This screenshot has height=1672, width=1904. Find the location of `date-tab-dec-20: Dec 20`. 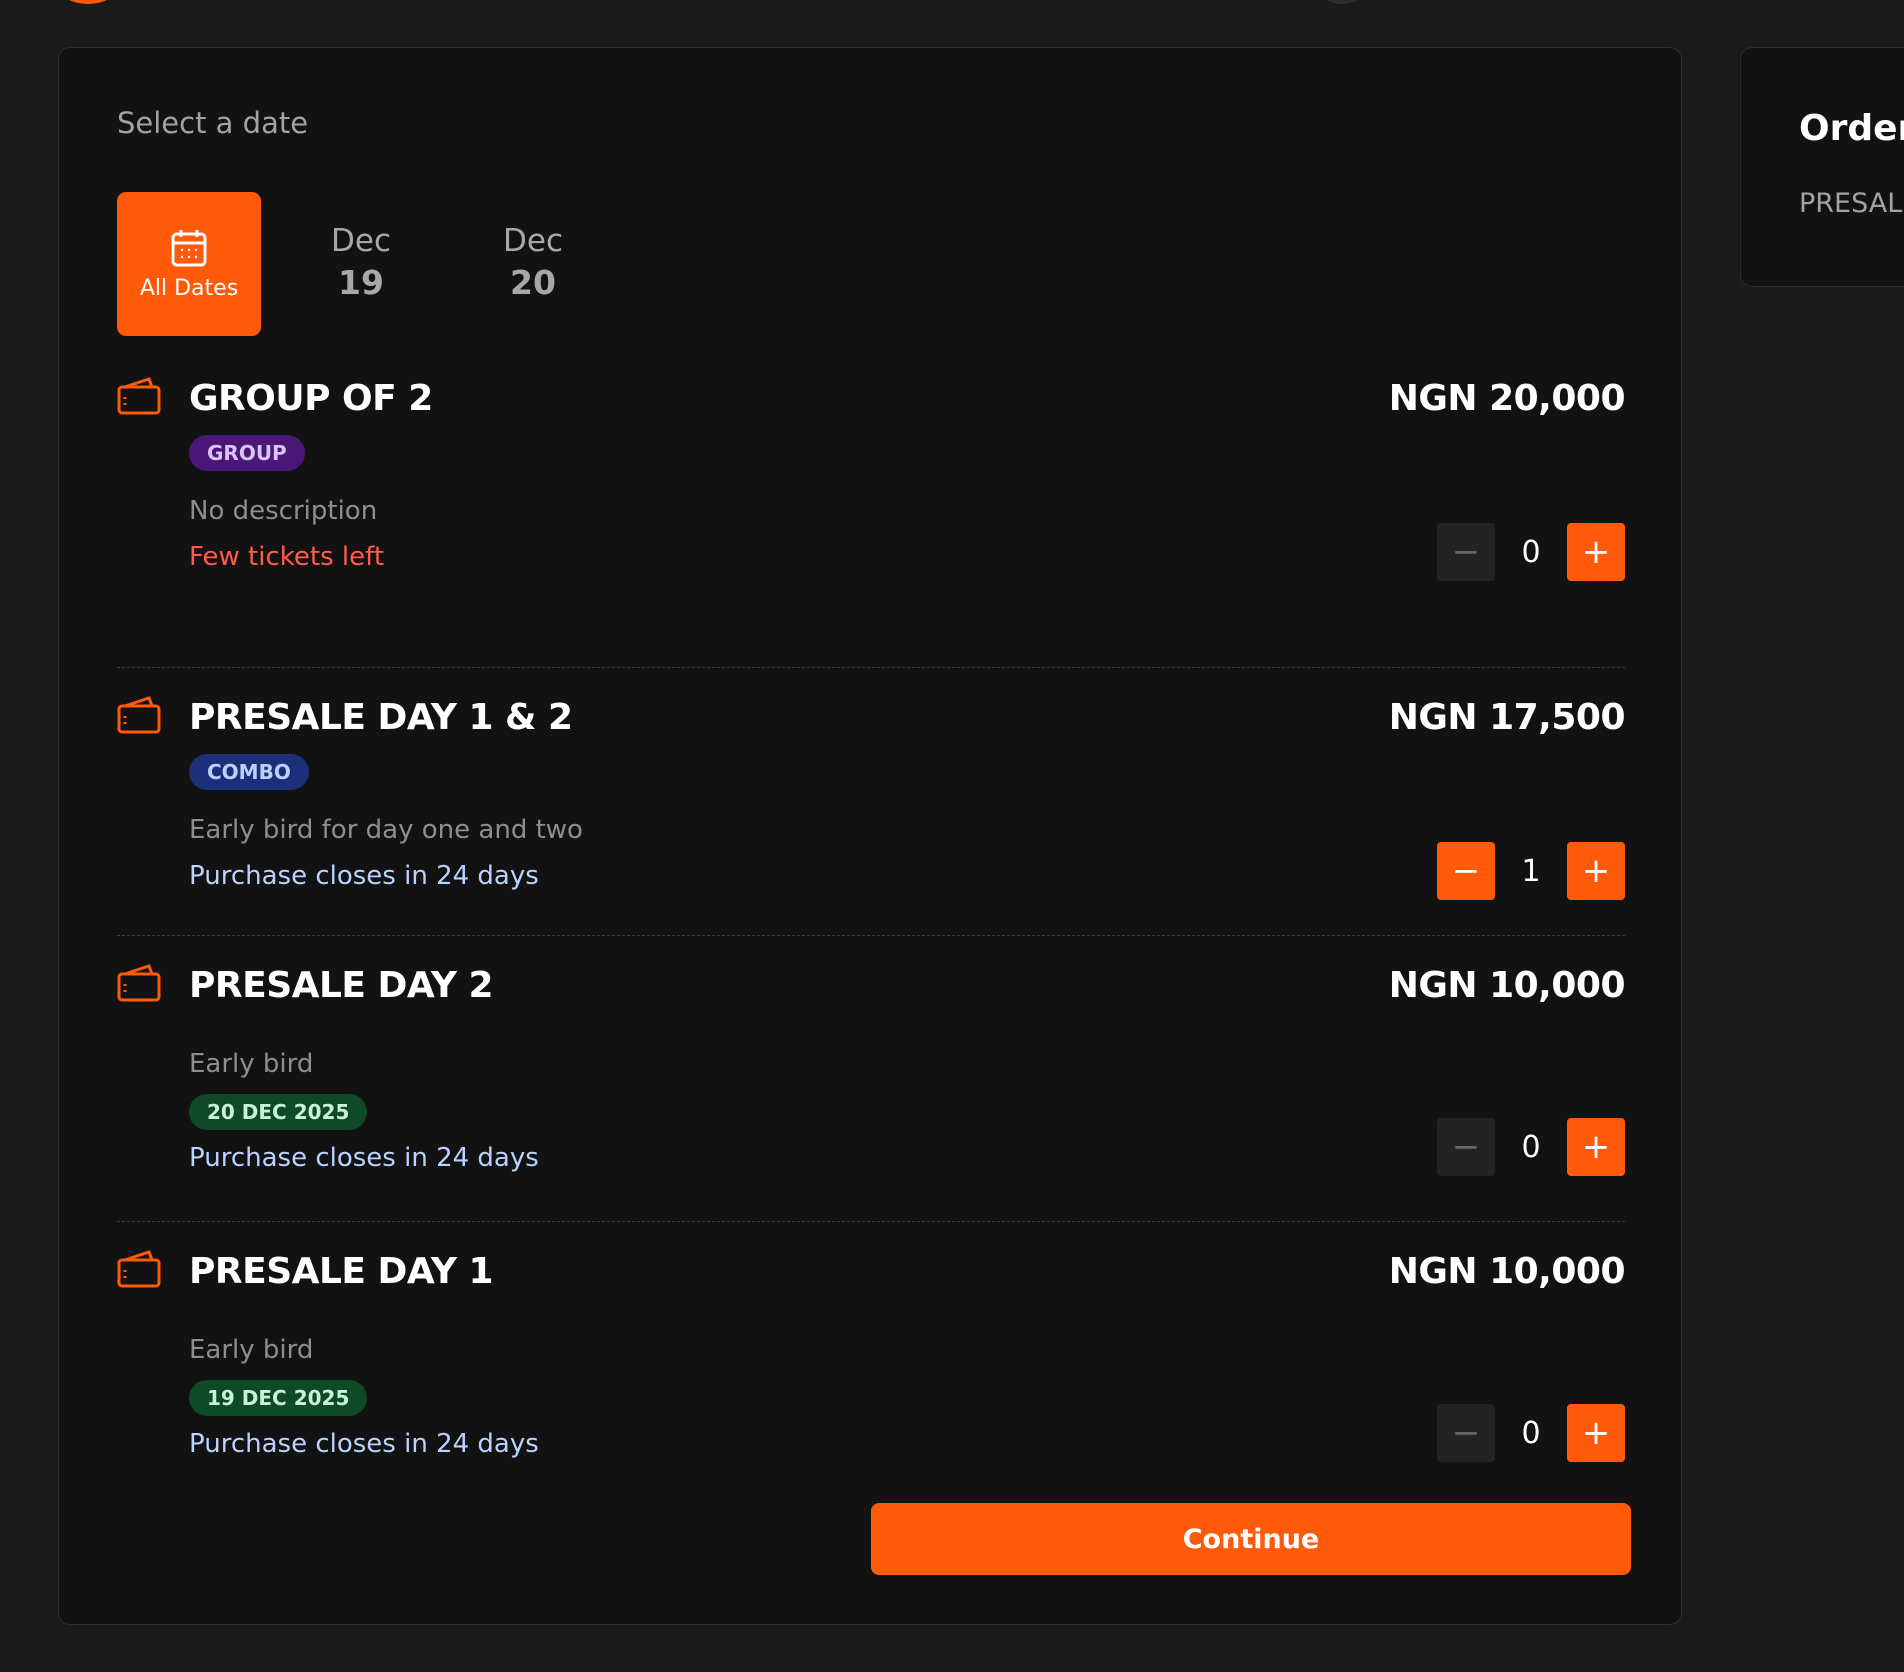

date-tab-dec-20: Dec 20 is located at coordinates (533, 264).